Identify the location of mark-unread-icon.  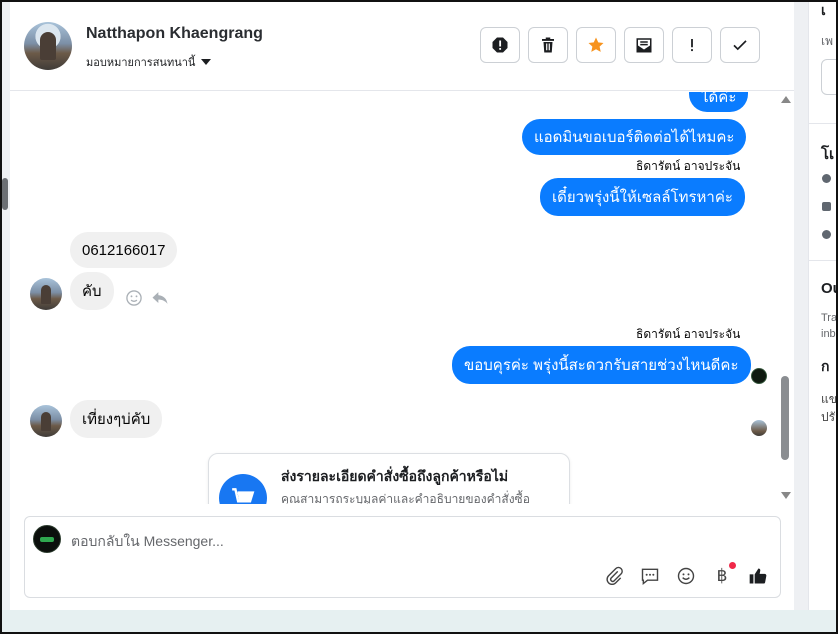
(644, 45).